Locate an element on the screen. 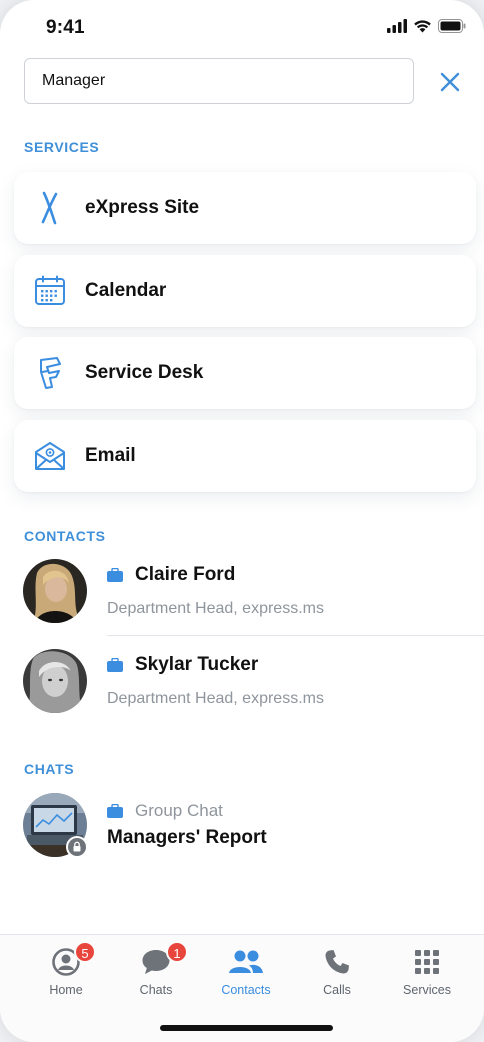  tab-services: Services is located at coordinates (427, 975).